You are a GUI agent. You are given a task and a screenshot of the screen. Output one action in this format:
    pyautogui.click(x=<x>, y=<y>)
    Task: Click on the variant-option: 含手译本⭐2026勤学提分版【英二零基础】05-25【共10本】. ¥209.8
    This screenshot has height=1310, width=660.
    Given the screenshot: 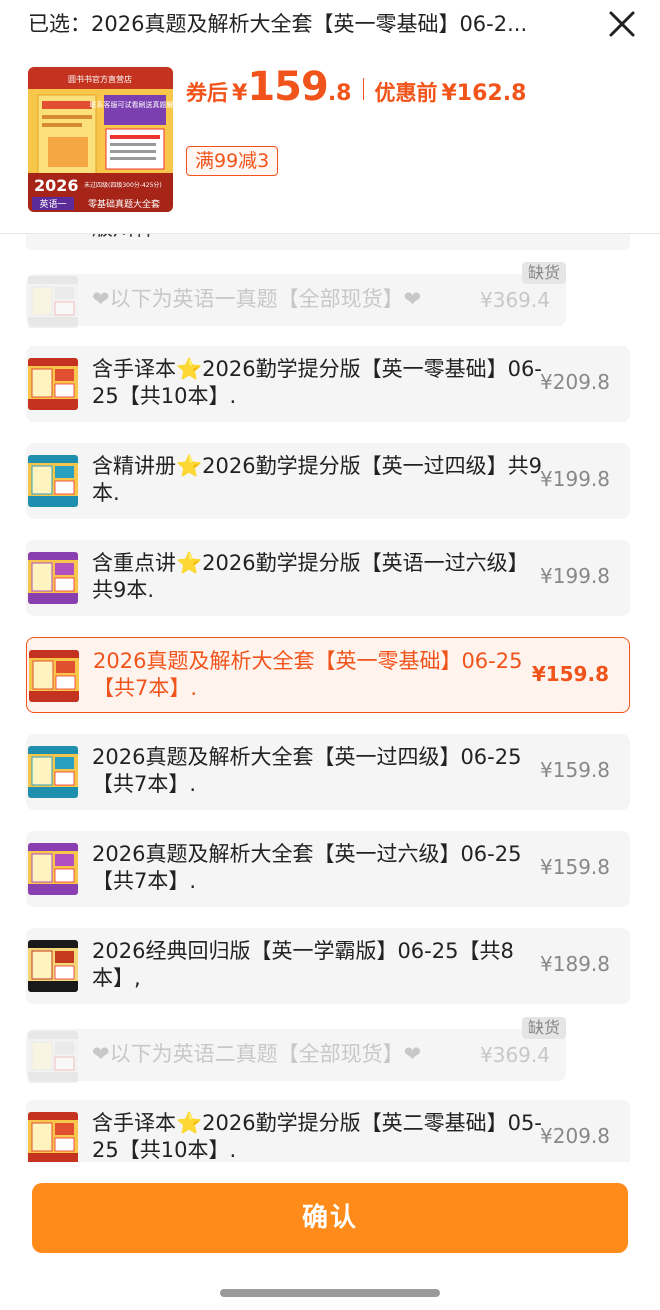 What is the action you would take?
    pyautogui.click(x=328, y=1131)
    